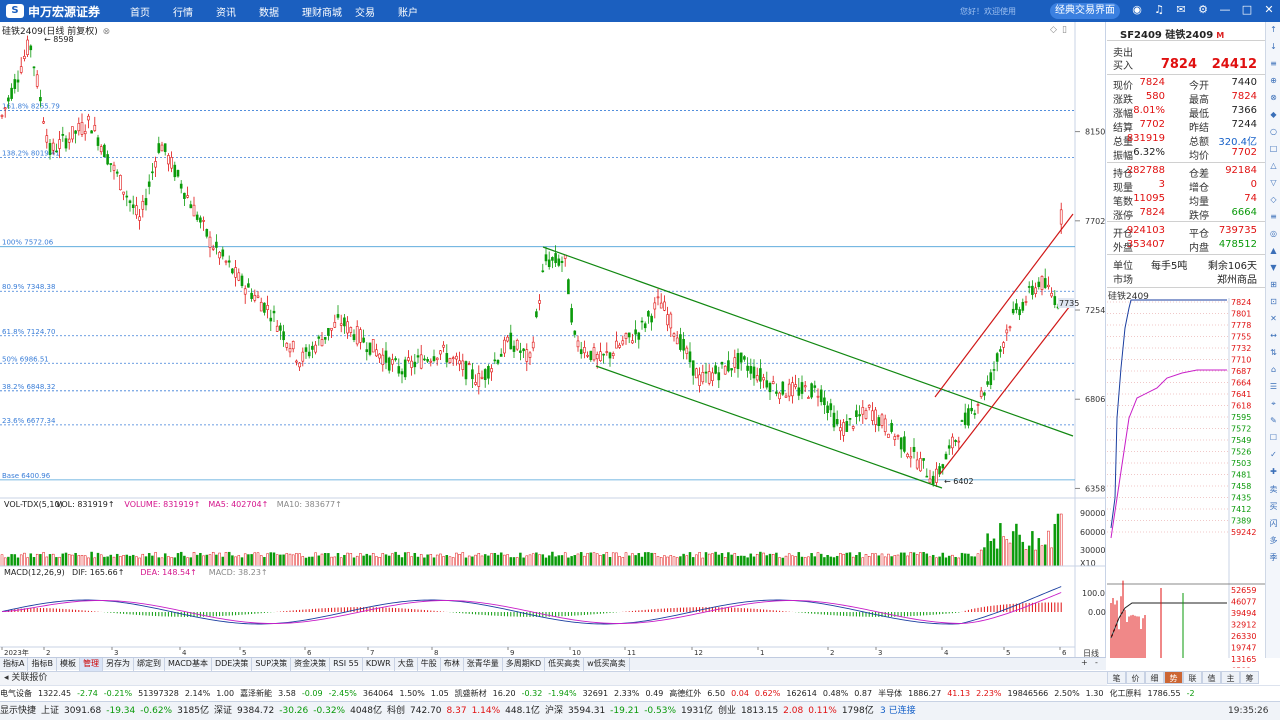 The height and width of the screenshot is (720, 1280). I want to click on close-chart-icon: ⊗, so click(107, 32).